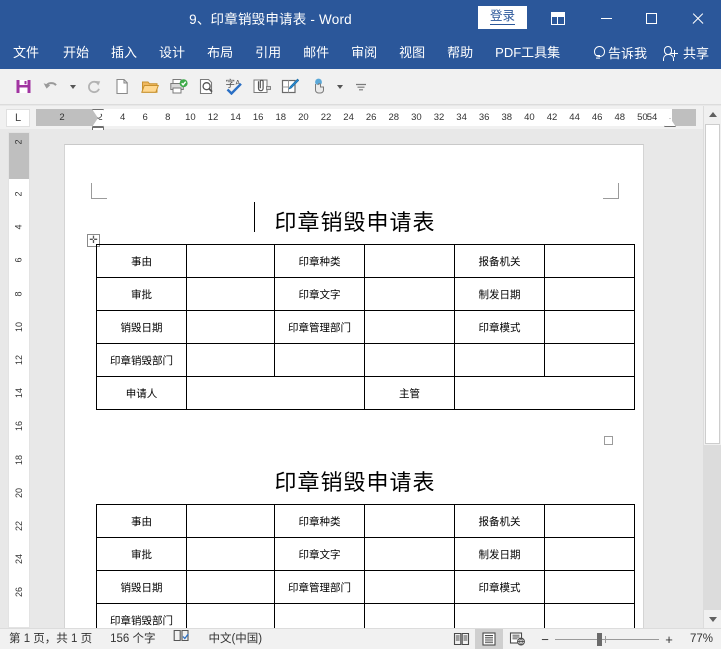 The width and height of the screenshot is (721, 649). Describe the element at coordinates (702, 639) in the screenshot. I see `zoom-level-label: 77%` at that location.